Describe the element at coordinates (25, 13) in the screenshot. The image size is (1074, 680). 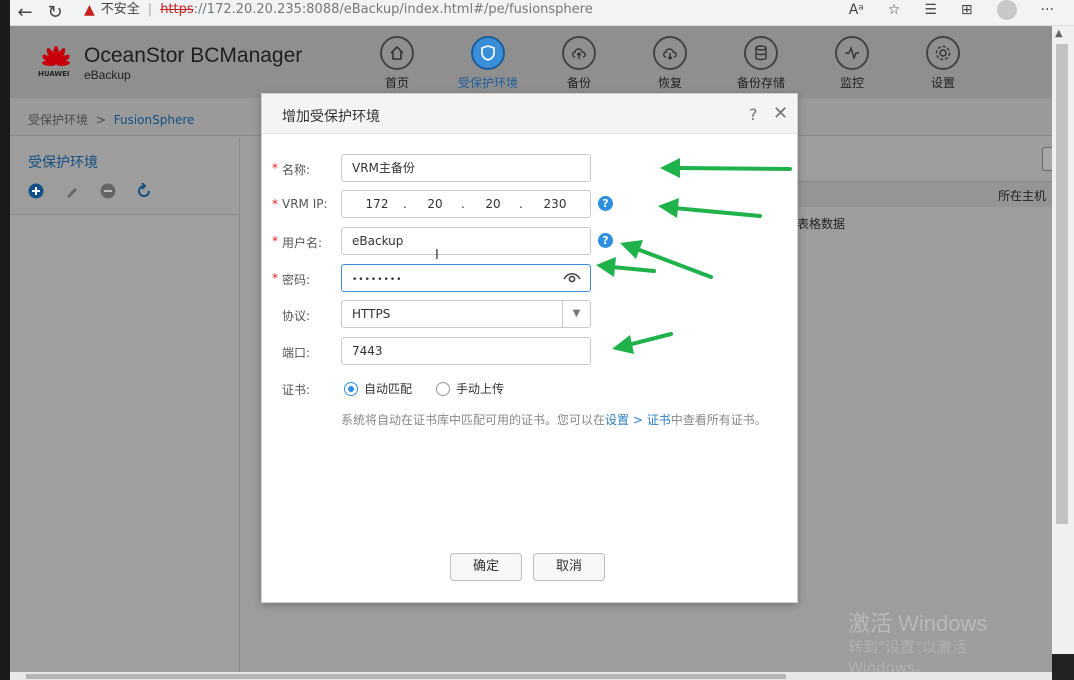
I see `back-icon: ←` at that location.